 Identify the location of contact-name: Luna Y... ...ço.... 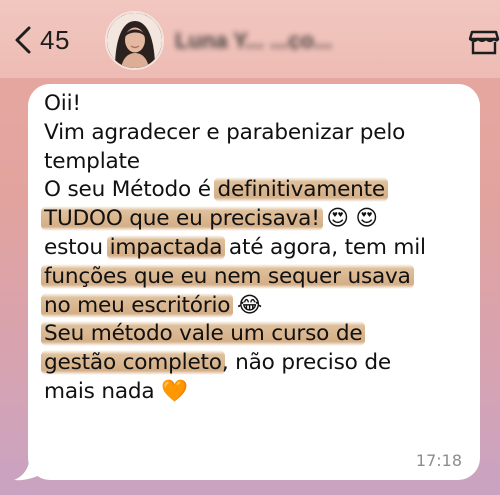
(254, 39).